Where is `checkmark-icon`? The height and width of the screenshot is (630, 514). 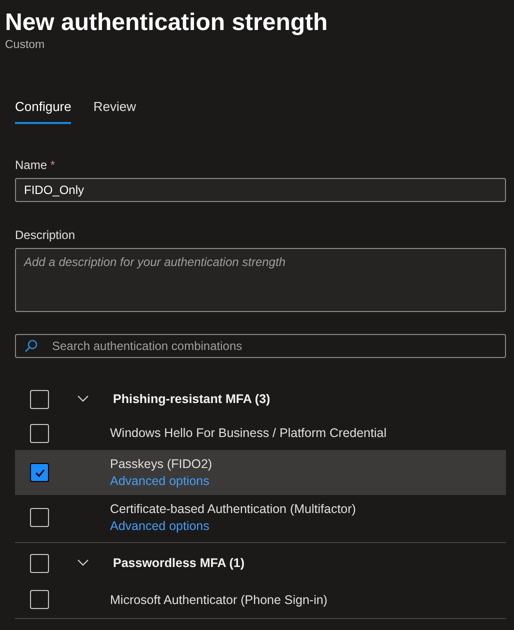 checkmark-icon is located at coordinates (39, 472).